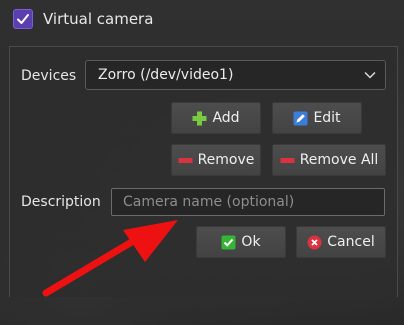 The width and height of the screenshot is (404, 325). What do you see at coordinates (235, 75) in the screenshot?
I see `devices-combobox: Zorro (/dev/video1)` at bounding box center [235, 75].